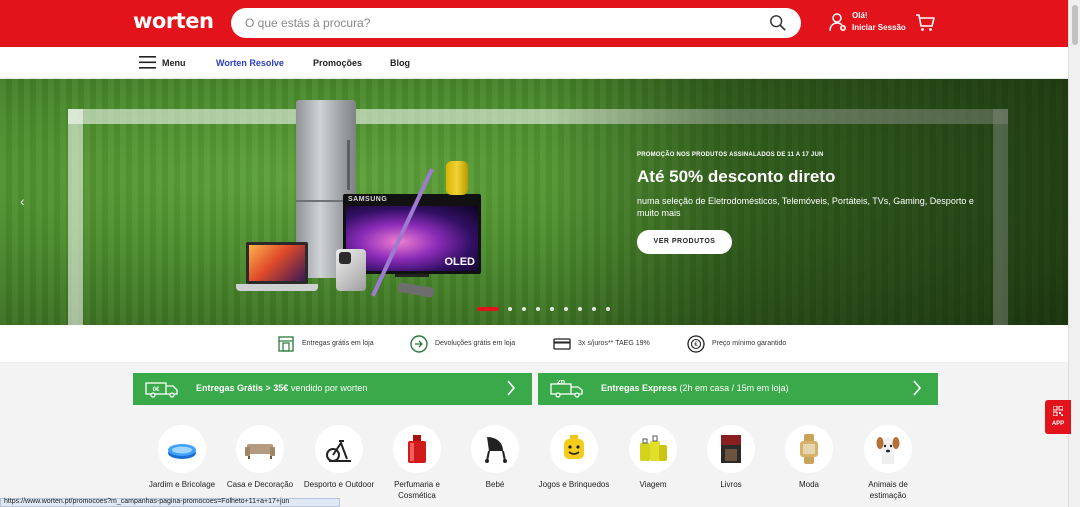 This screenshot has height=507, width=1080. Describe the element at coordinates (368, 199) in the screenshot. I see `tv-brand: SAMSUNG` at that location.